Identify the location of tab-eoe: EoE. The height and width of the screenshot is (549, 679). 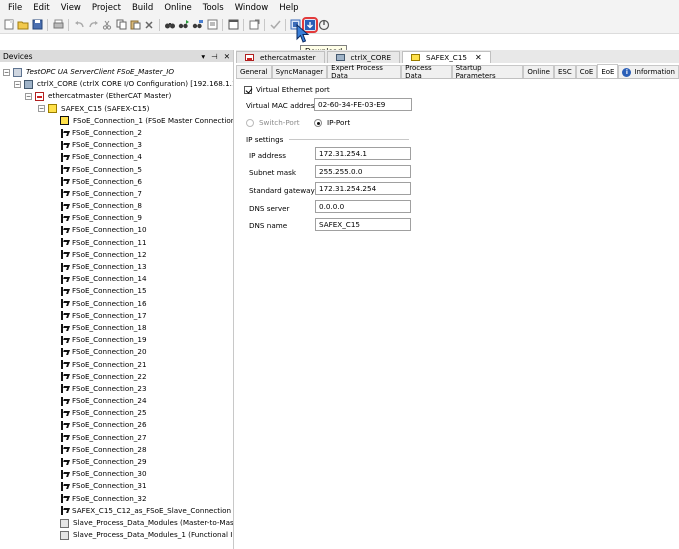
(608, 71).